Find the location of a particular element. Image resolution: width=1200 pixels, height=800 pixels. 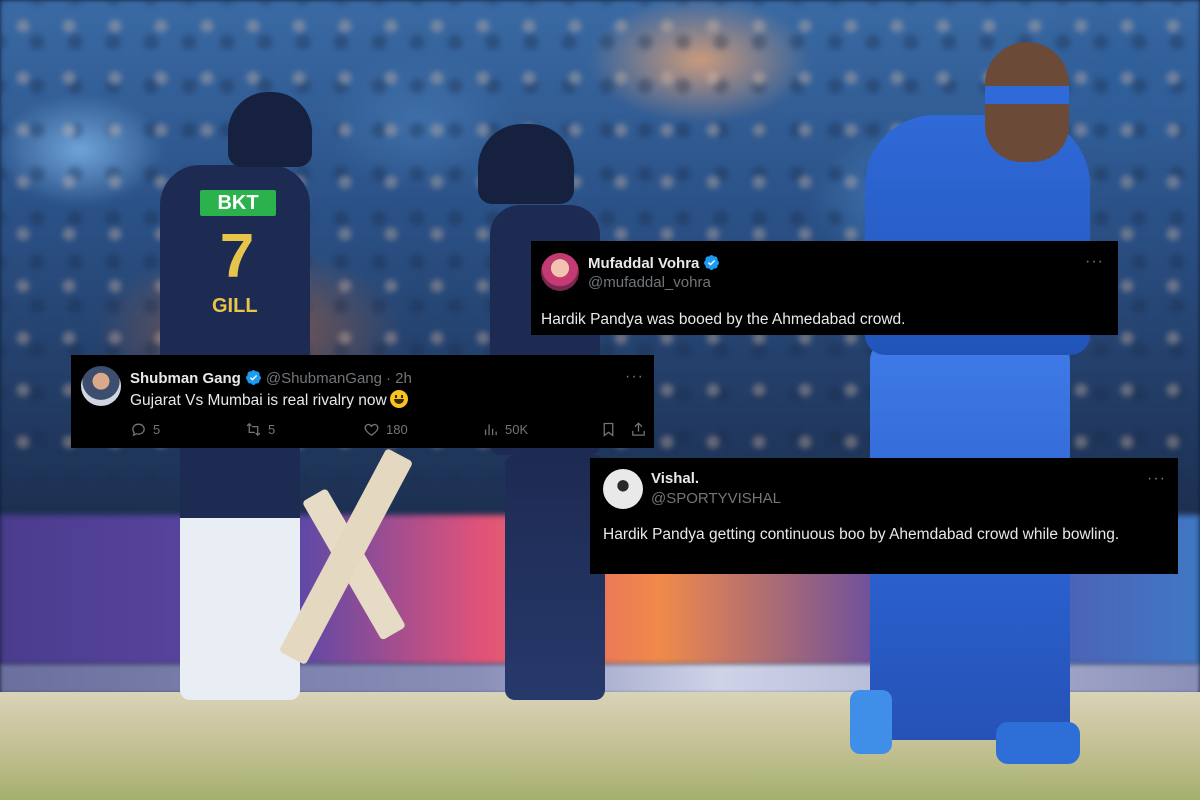

tweet-author-name: Shubman Gang @ShubmanGang · 2h is located at coordinates (271, 378).